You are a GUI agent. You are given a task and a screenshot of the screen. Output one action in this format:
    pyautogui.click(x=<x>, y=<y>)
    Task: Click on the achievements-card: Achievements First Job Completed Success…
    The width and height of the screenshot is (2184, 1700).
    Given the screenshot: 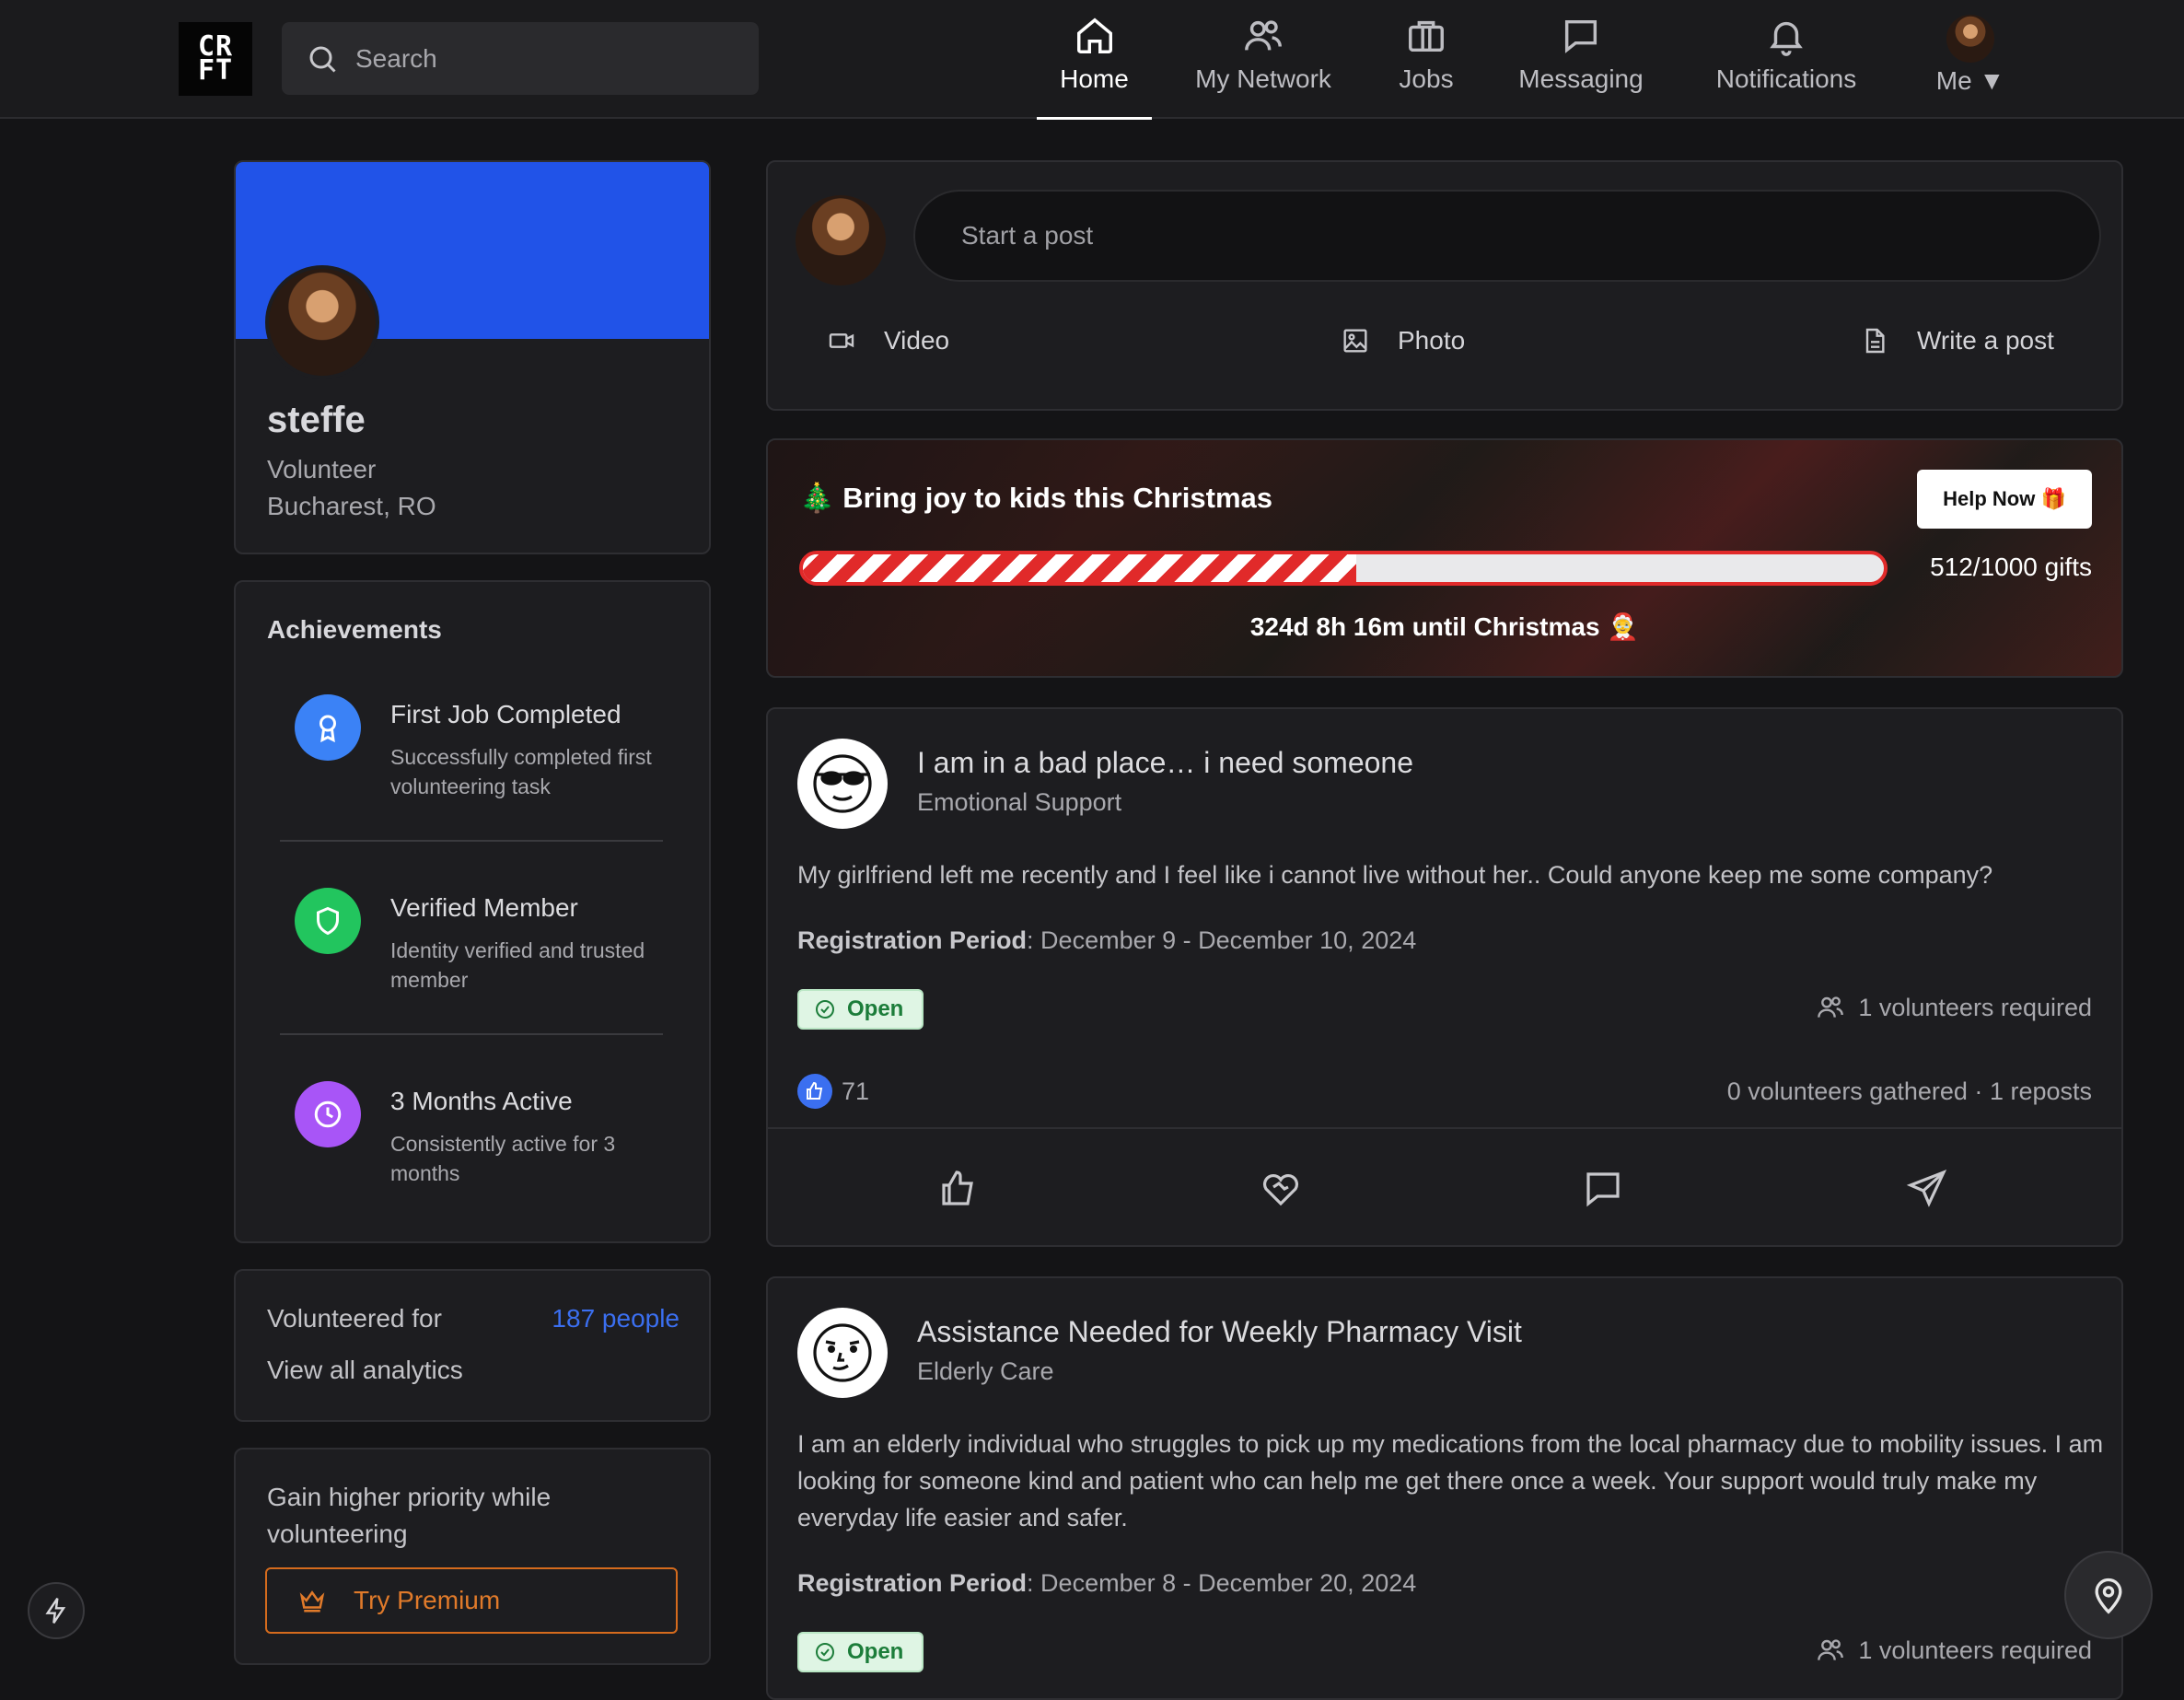 What is the action you would take?
    pyautogui.click(x=472, y=912)
    